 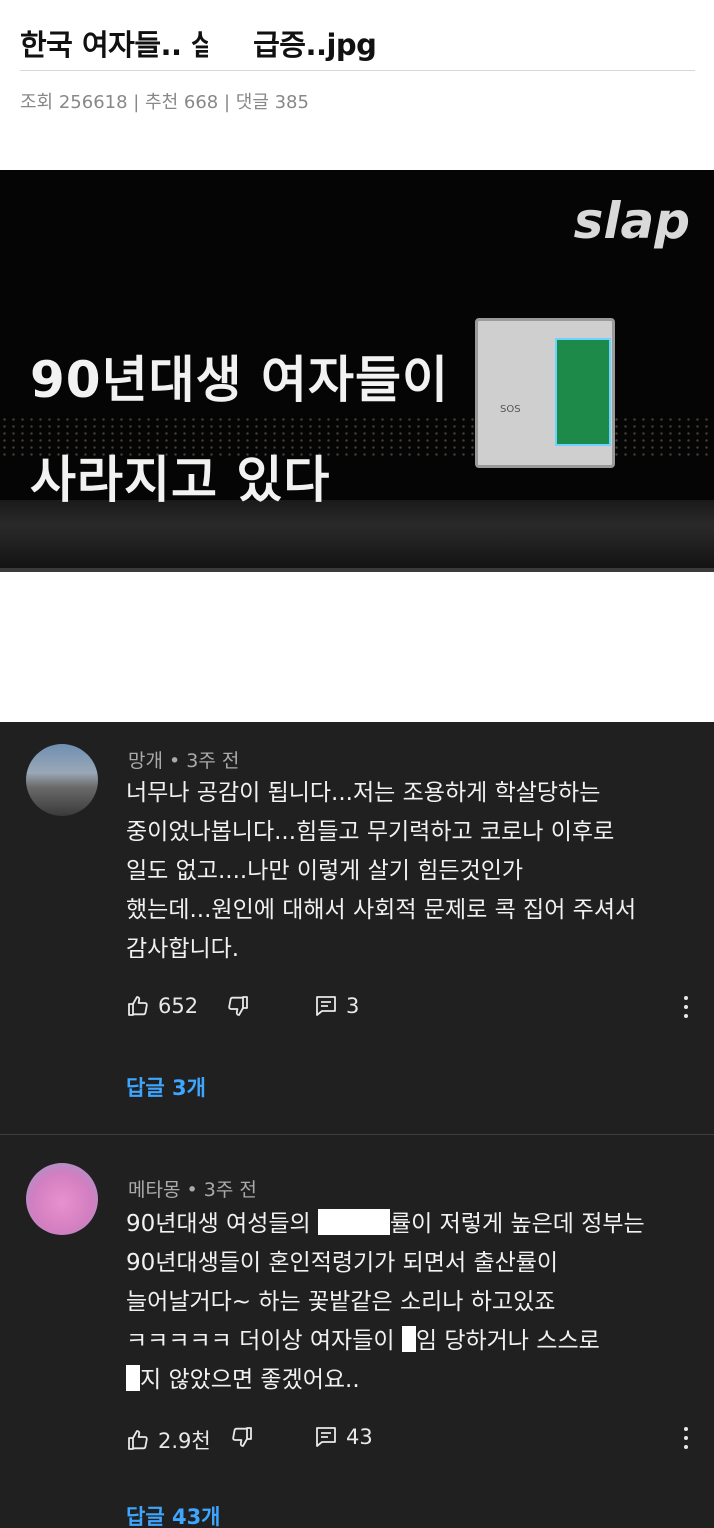 What do you see at coordinates (325, 871) in the screenshot?
I see `comment-line: 일도 없고....나만 이렇게 살기 힘든것인가` at bounding box center [325, 871].